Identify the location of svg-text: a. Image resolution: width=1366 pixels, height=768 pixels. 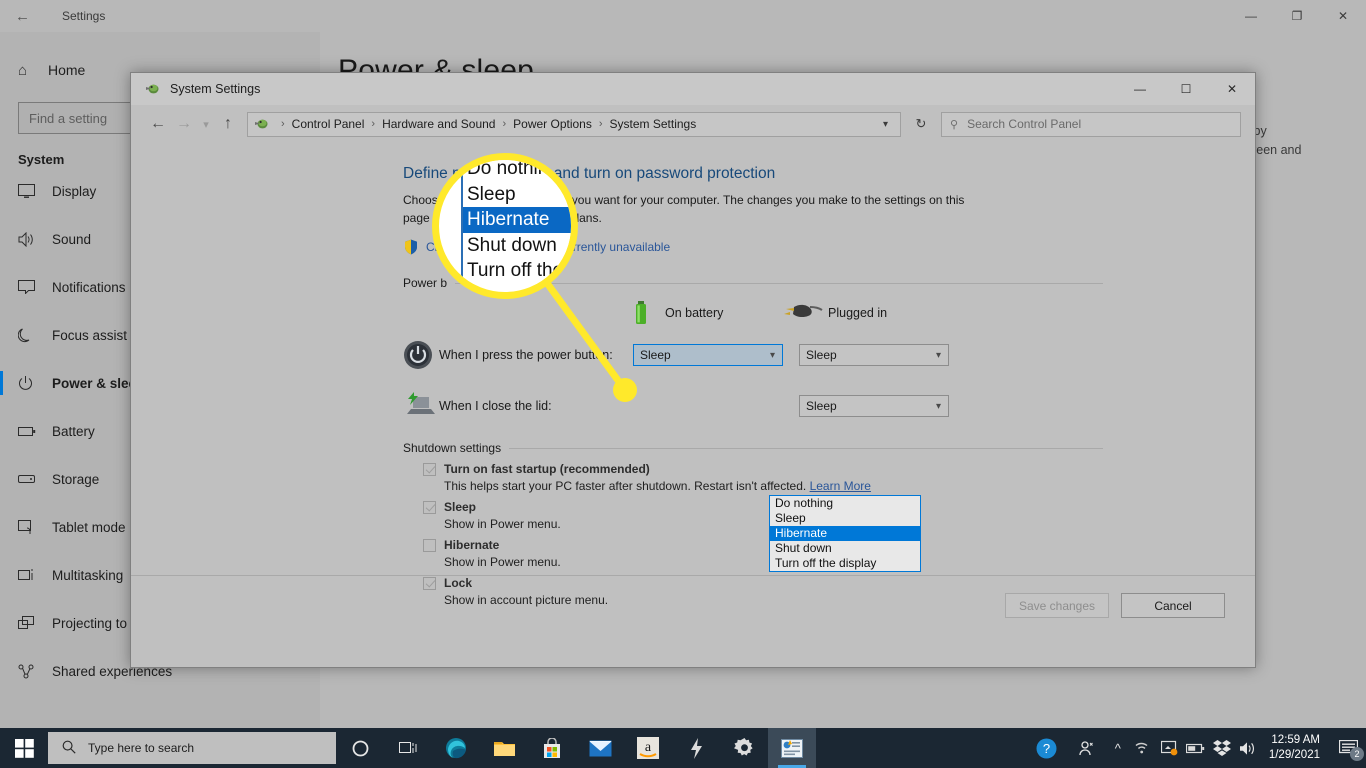
(648, 747).